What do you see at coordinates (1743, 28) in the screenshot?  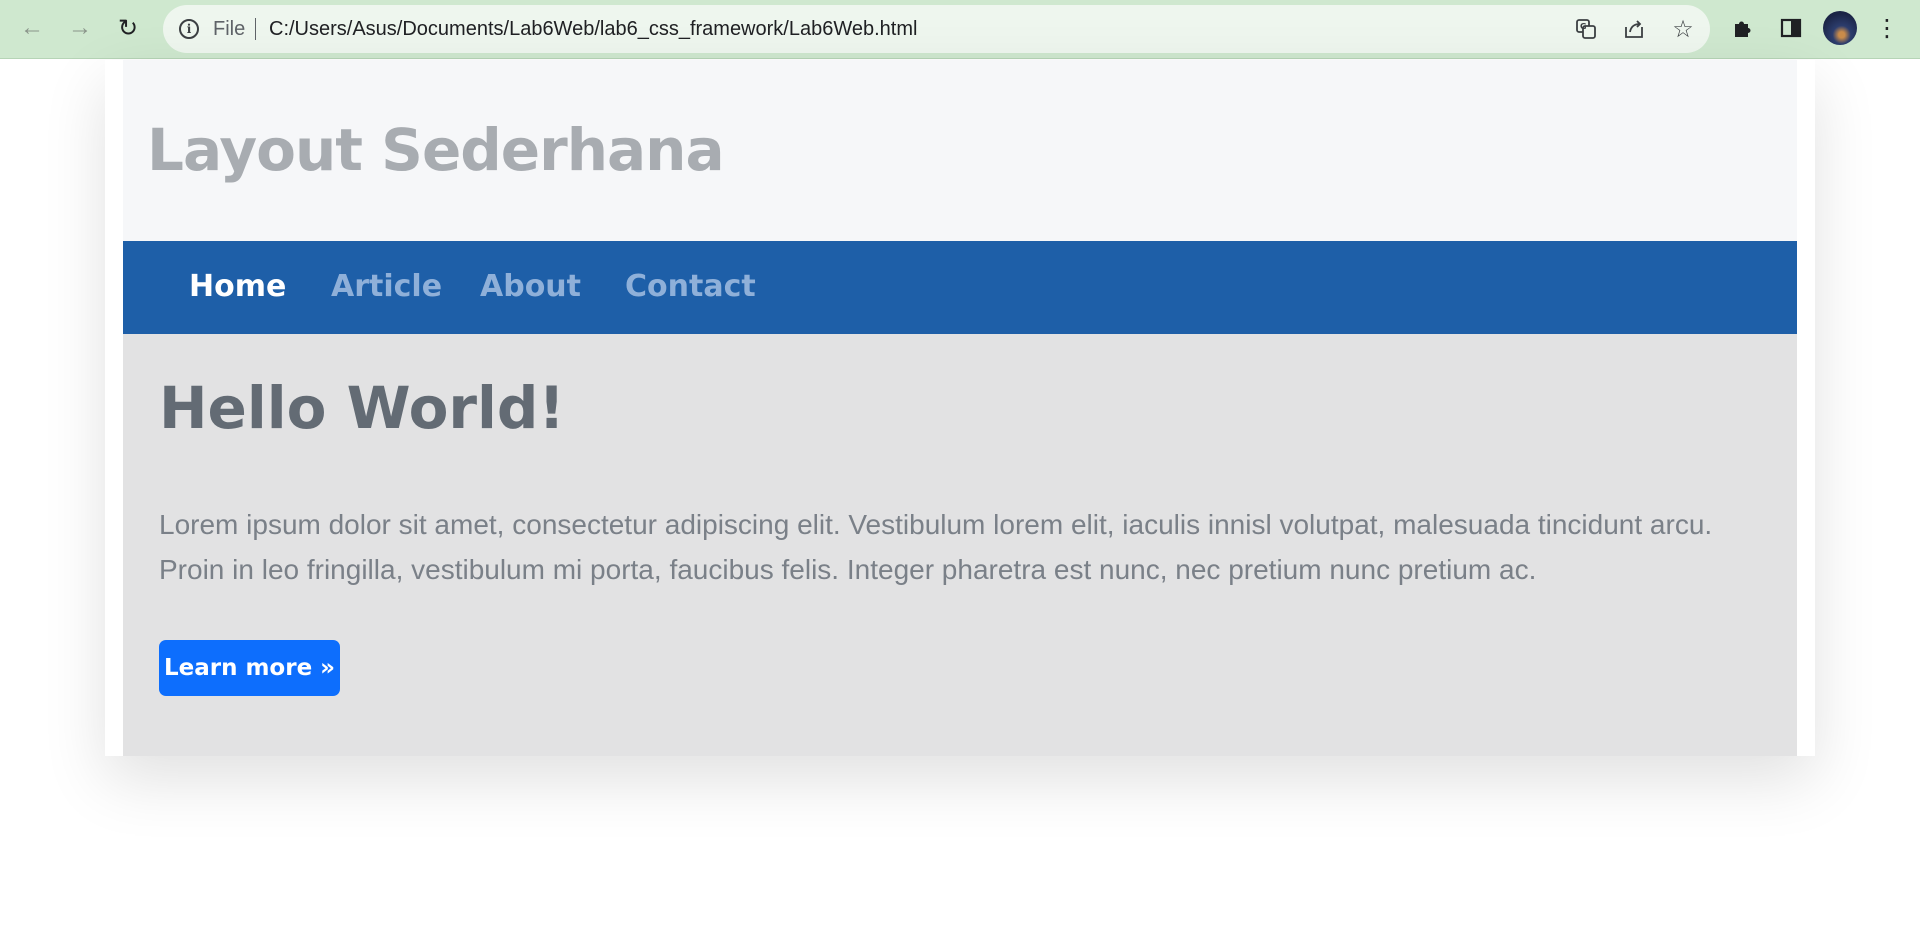 I see `extensions-puzzle-icon` at bounding box center [1743, 28].